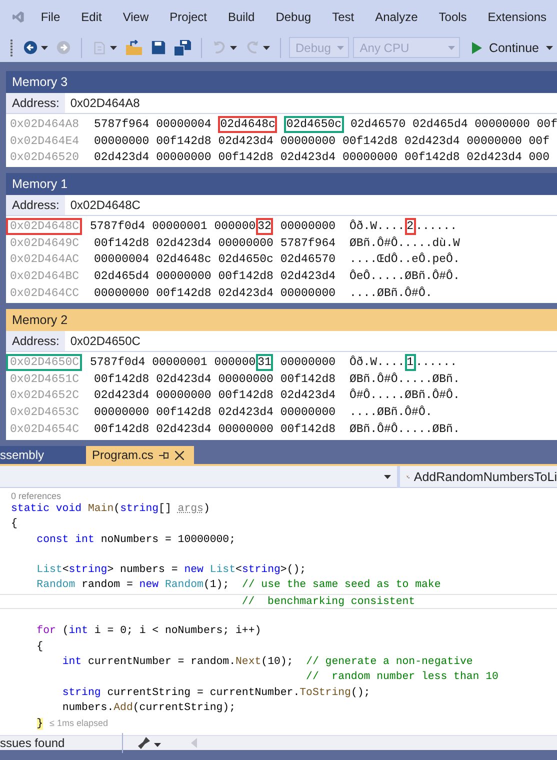 This screenshot has width=557, height=760. What do you see at coordinates (140, 455) in the screenshot?
I see `editor-tab: Program.cs` at bounding box center [140, 455].